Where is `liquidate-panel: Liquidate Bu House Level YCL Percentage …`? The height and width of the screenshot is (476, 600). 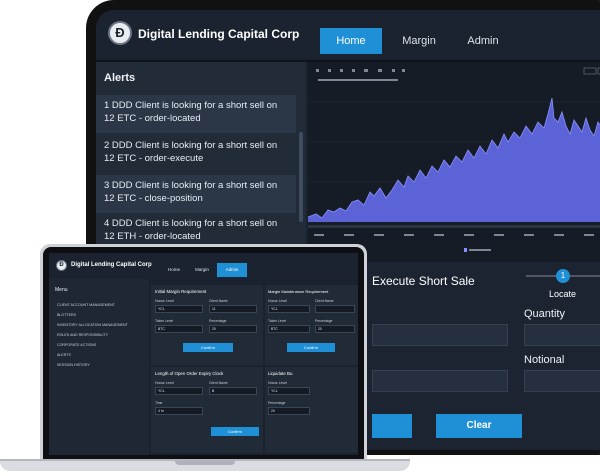
liquidate-panel: Liquidate Bu House Level YCL Percentage … is located at coordinates (311, 410).